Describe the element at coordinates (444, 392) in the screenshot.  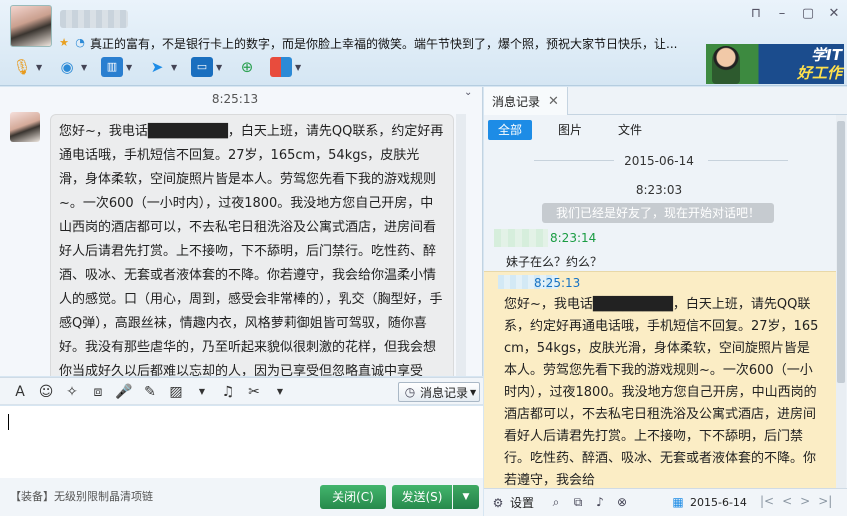
I see `message-history-label: 消息记录` at that location.